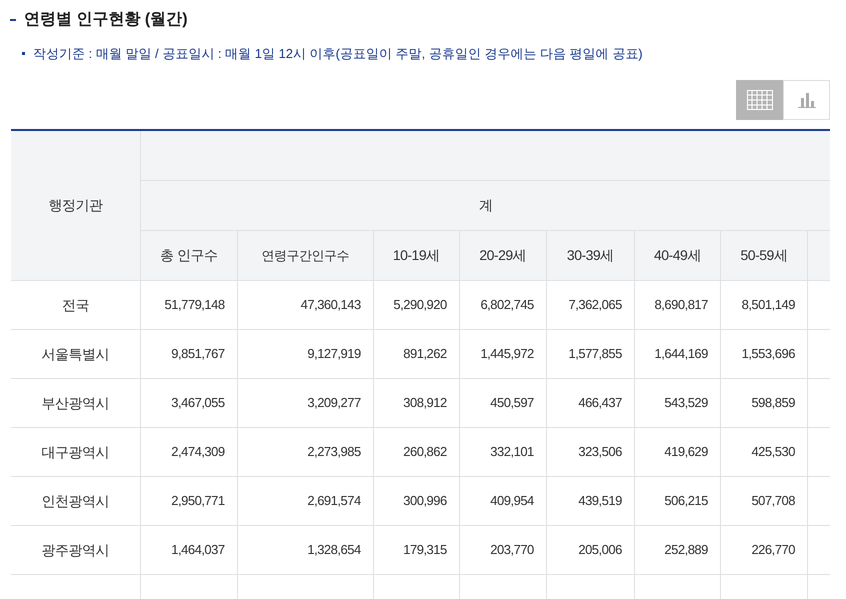 The width and height of the screenshot is (846, 599). I want to click on column-header: 연령구간인구수, so click(305, 255).